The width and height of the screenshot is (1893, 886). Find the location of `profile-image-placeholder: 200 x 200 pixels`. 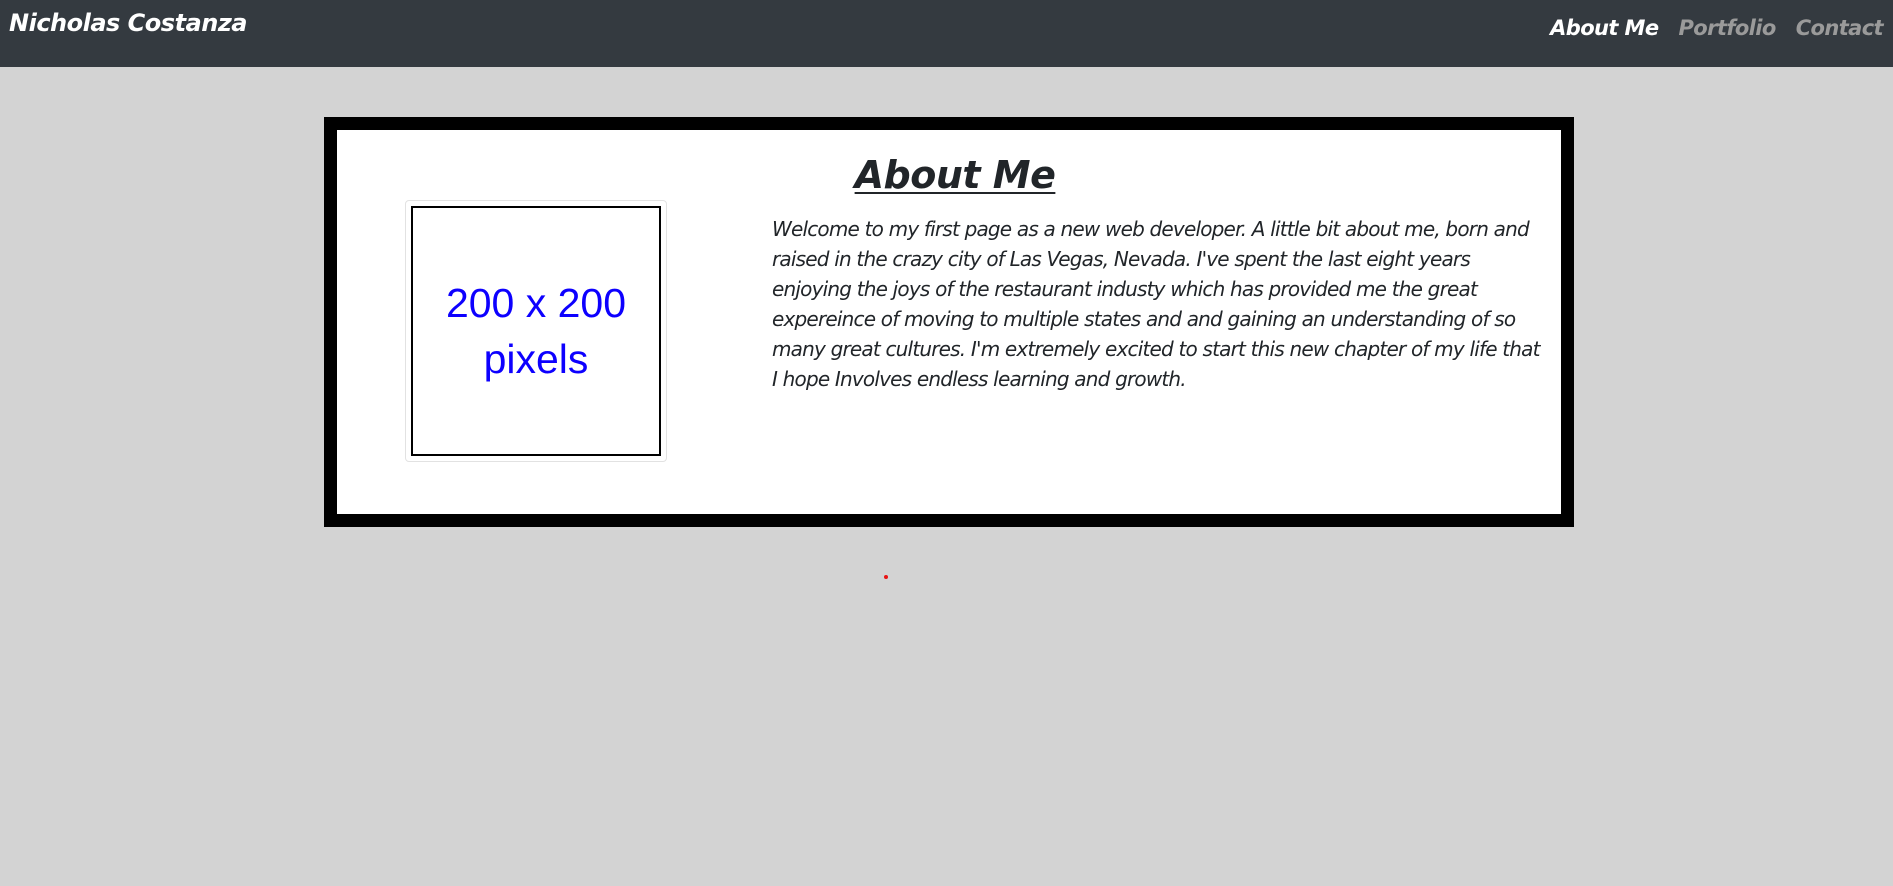

profile-image-placeholder: 200 x 200 pixels is located at coordinates (536, 331).